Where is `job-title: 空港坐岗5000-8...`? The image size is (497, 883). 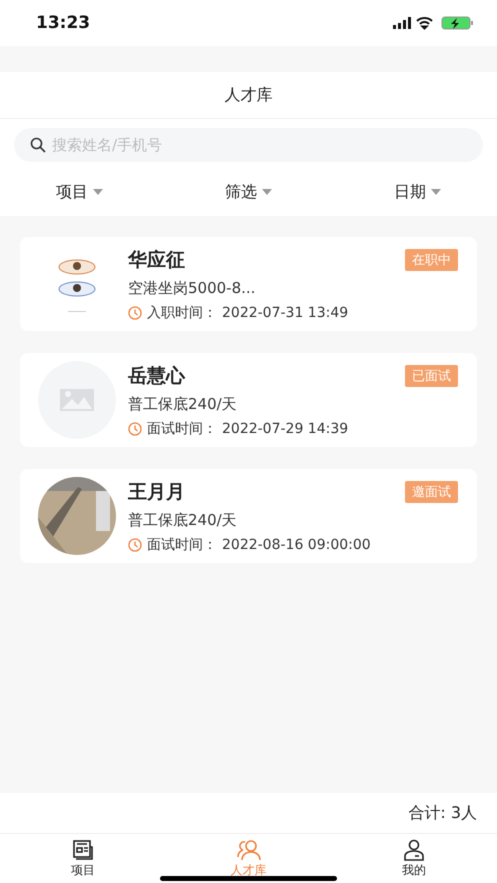 job-title: 空港坐岗5000-8... is located at coordinates (192, 288).